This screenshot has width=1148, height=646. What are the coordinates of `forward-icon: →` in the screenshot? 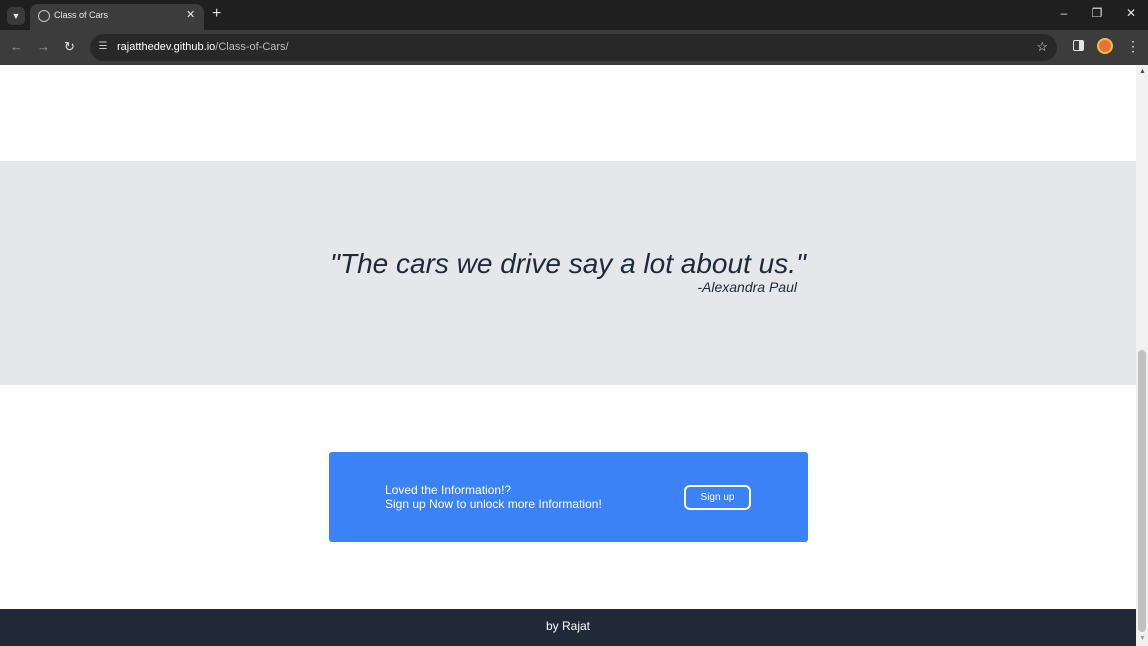 It's located at (43, 46).